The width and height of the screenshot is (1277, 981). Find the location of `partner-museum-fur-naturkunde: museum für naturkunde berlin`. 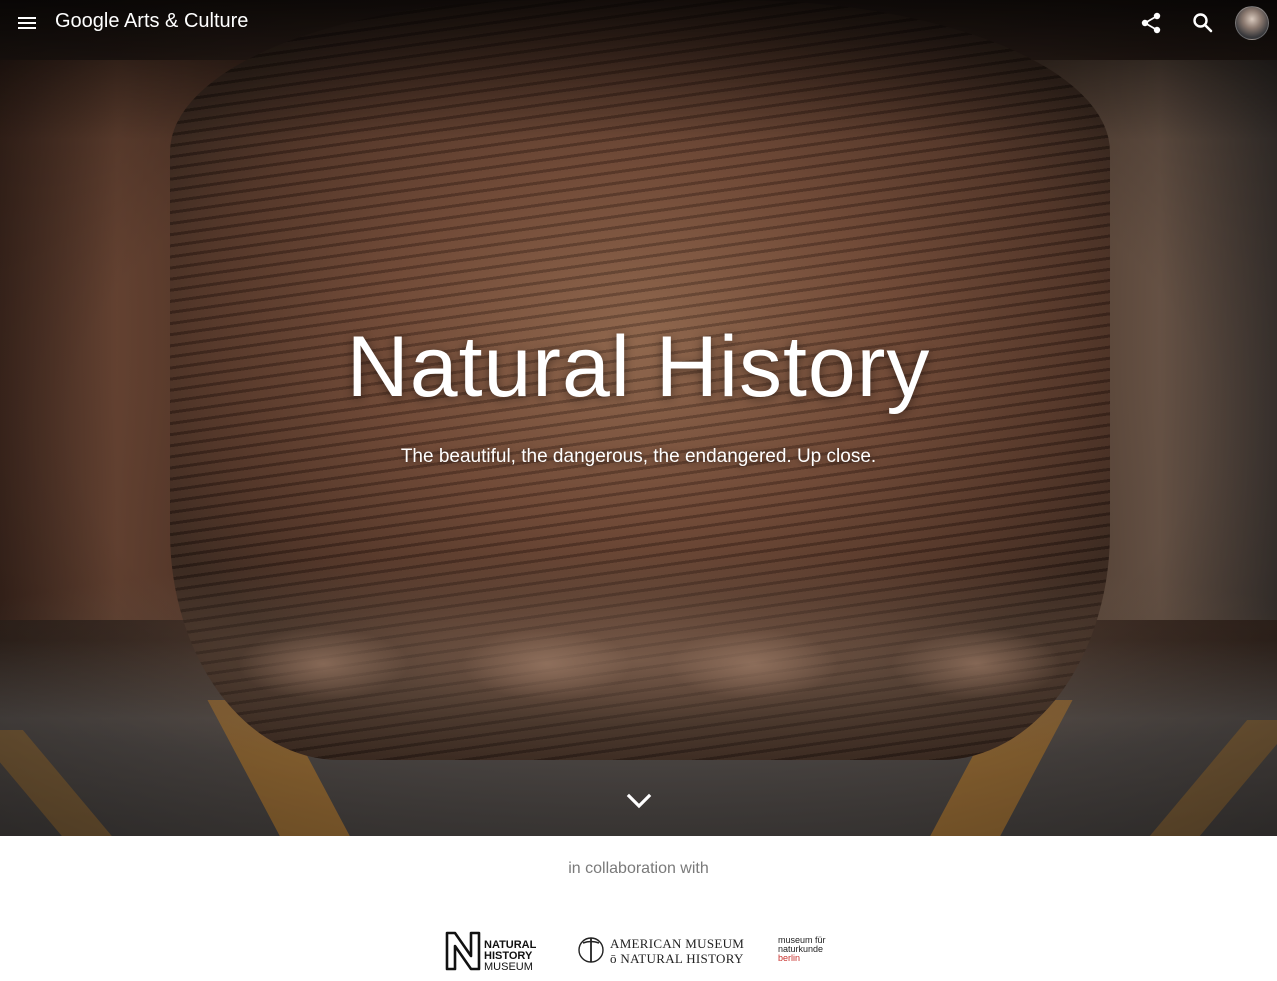

partner-museum-fur-naturkunde: museum für naturkunde berlin is located at coordinates (813, 952).